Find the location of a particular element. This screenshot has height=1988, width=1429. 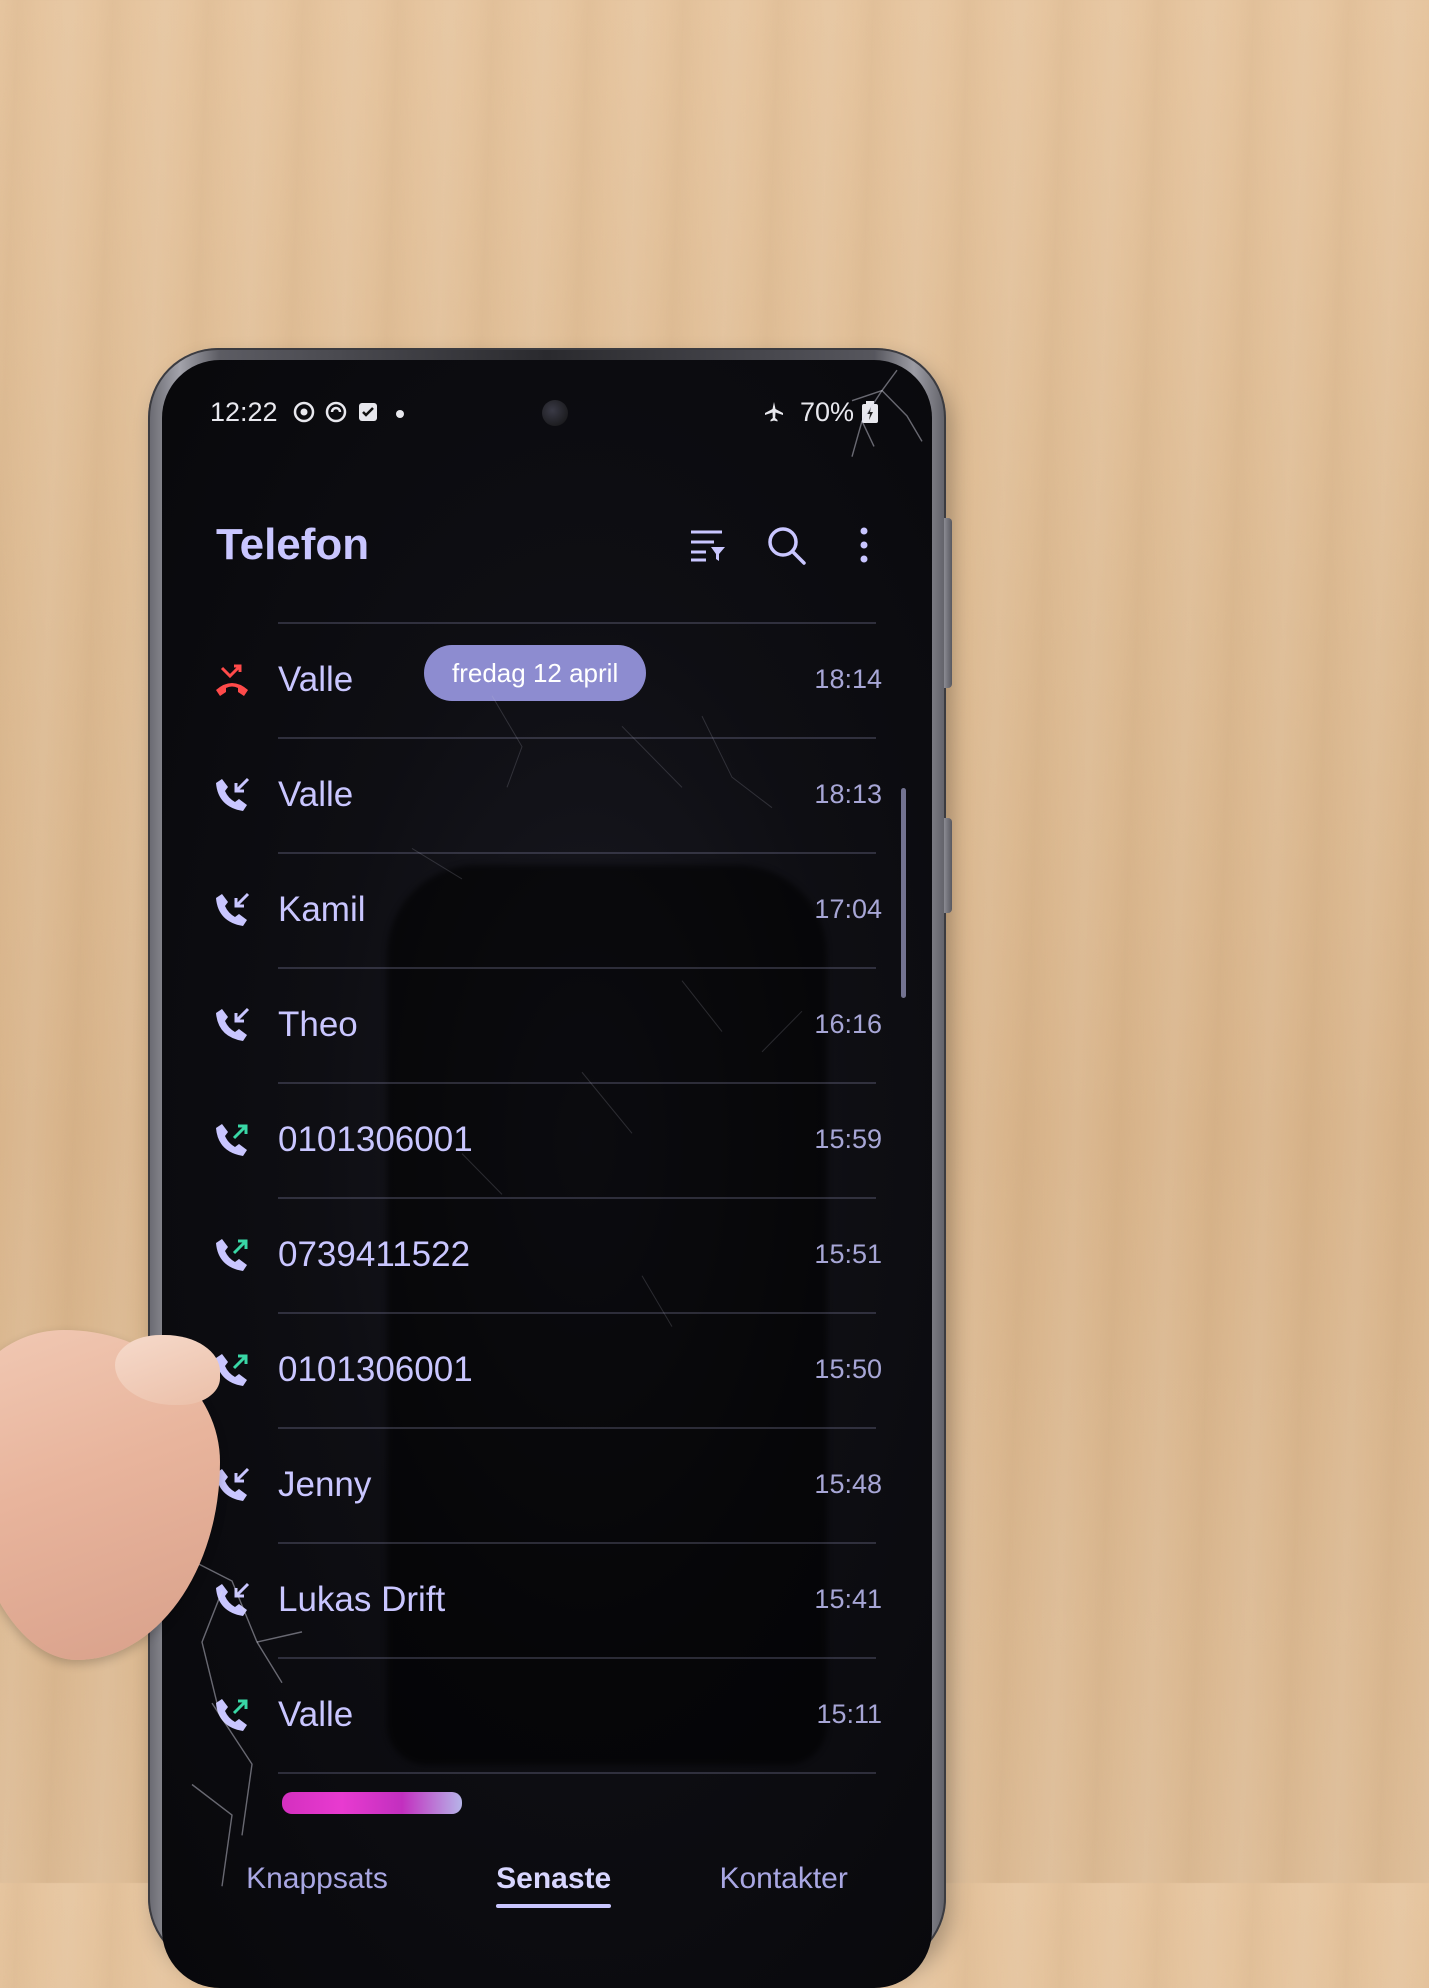

sync-icon is located at coordinates (304, 412).